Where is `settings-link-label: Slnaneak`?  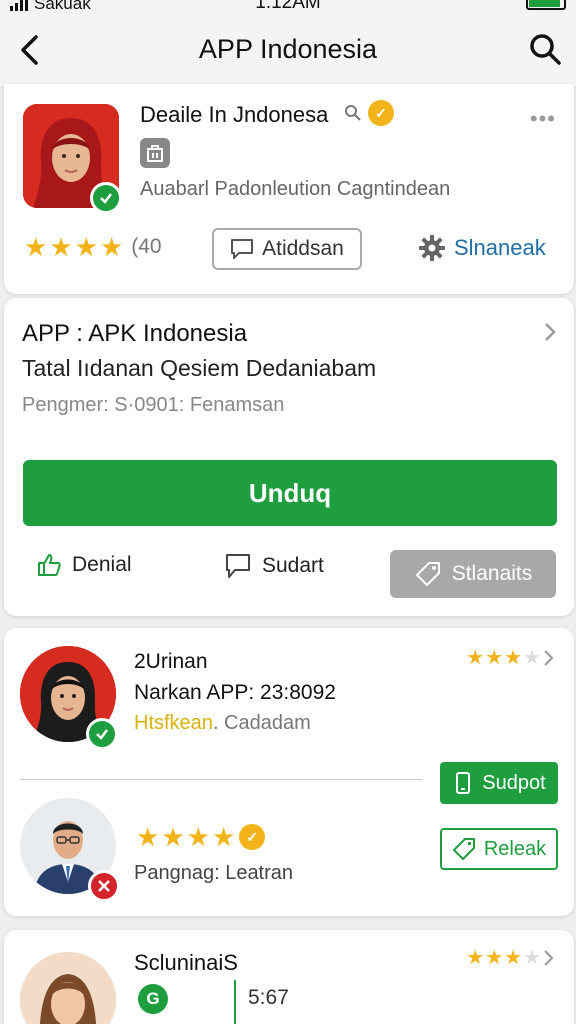
settings-link-label: Slnaneak is located at coordinates (500, 247).